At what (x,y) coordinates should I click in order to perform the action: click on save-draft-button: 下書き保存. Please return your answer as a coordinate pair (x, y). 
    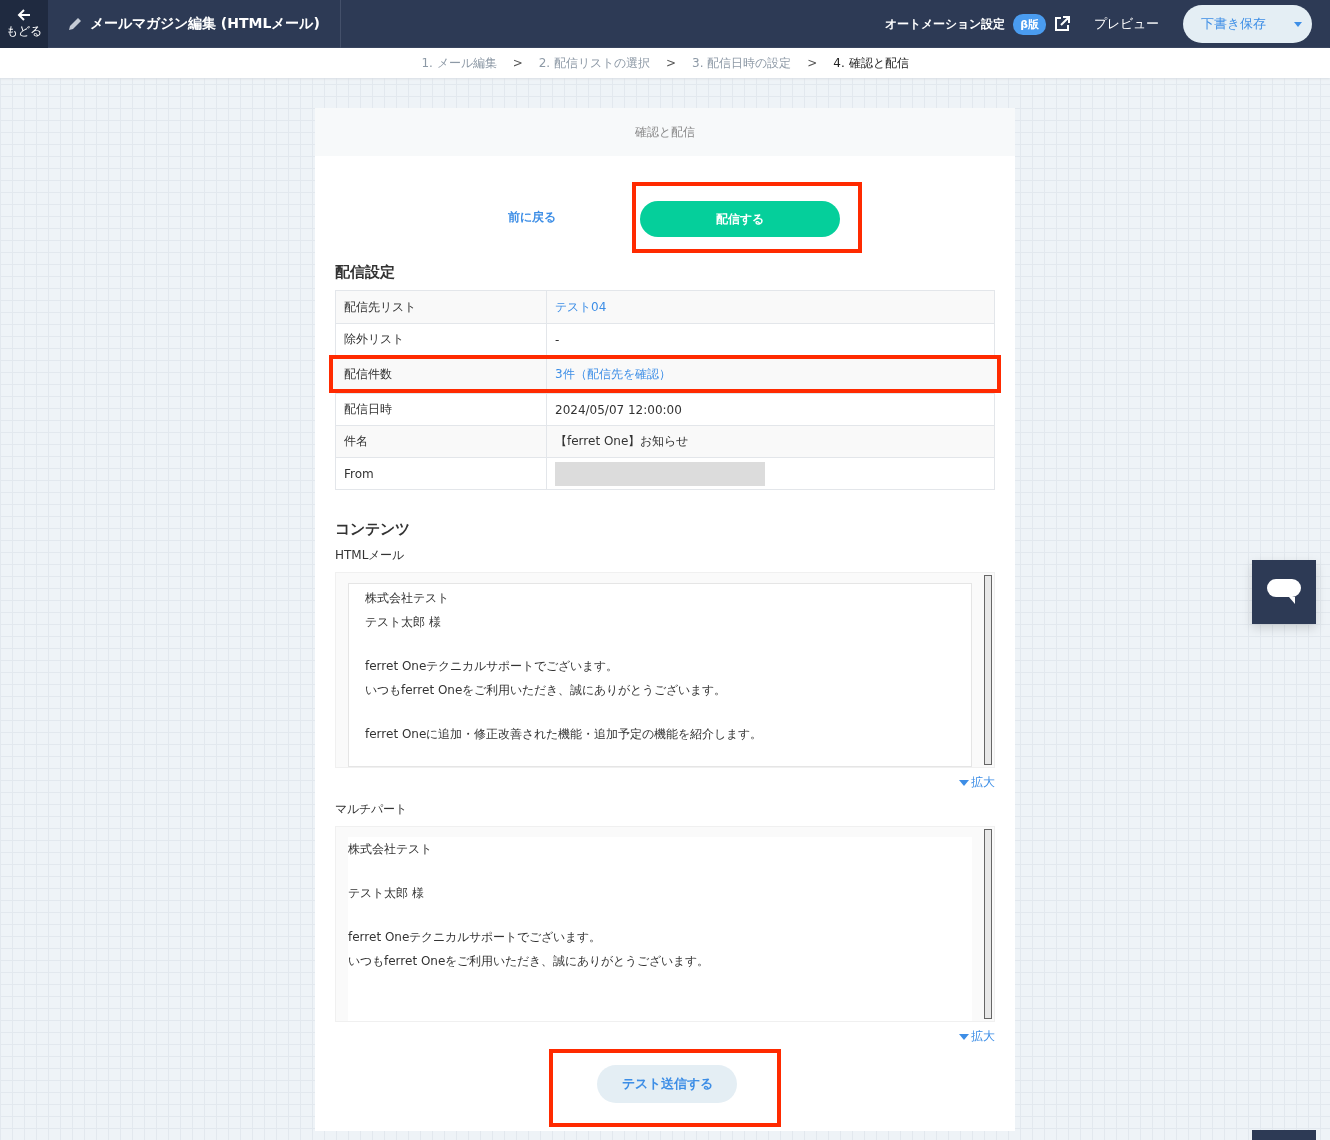
    Looking at the image, I should click on (1233, 24).